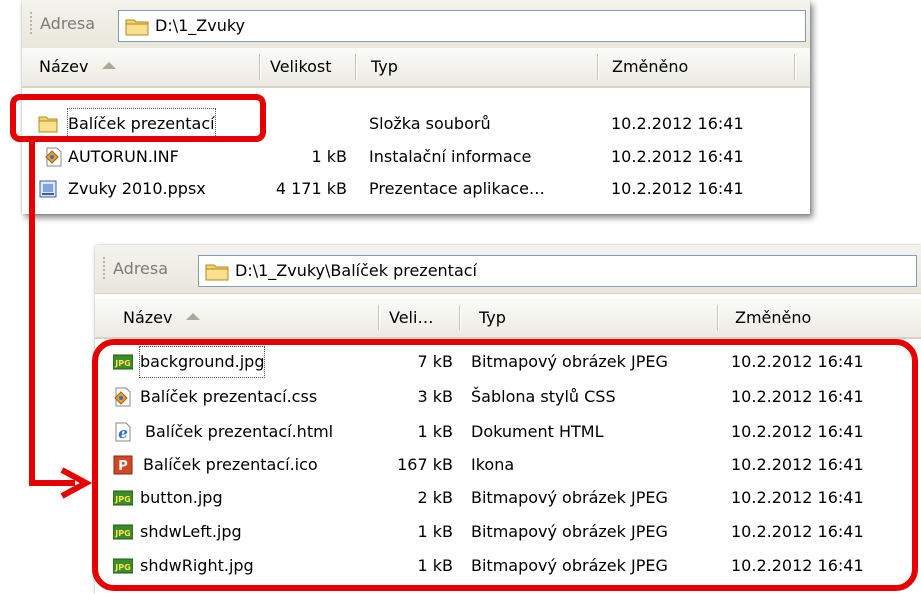 The height and width of the screenshot is (594, 921). What do you see at coordinates (200, 25) in the screenshot?
I see `address-path: D:\1_Zvuky` at bounding box center [200, 25].